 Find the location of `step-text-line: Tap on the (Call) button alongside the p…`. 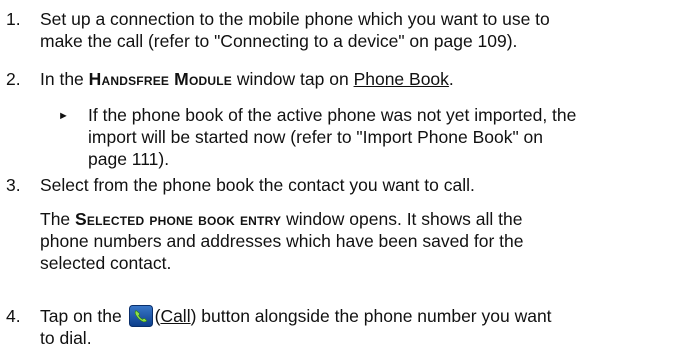

step-text-line: Tap on the (Call) button alongside the p… is located at coordinates (360, 316).